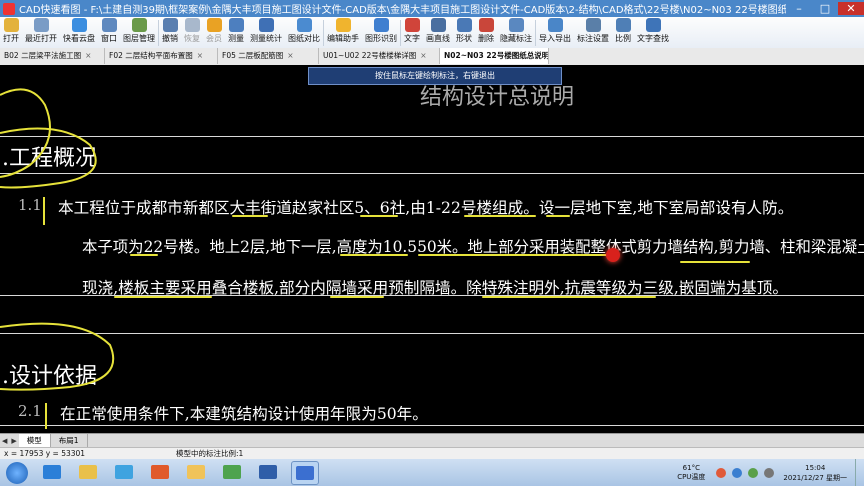 This screenshot has width=864, height=486. What do you see at coordinates (494, 56) in the screenshot?
I see `document-tab: N02~N03 22号楼图纸总说明×` at bounding box center [494, 56].